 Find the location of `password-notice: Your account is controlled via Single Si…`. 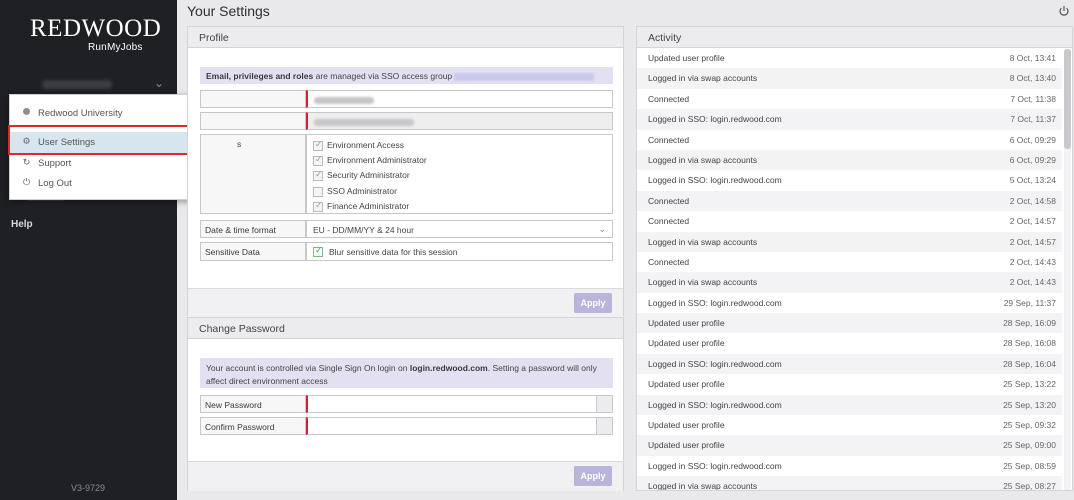

password-notice: Your account is controlled via Single Si… is located at coordinates (406, 373).